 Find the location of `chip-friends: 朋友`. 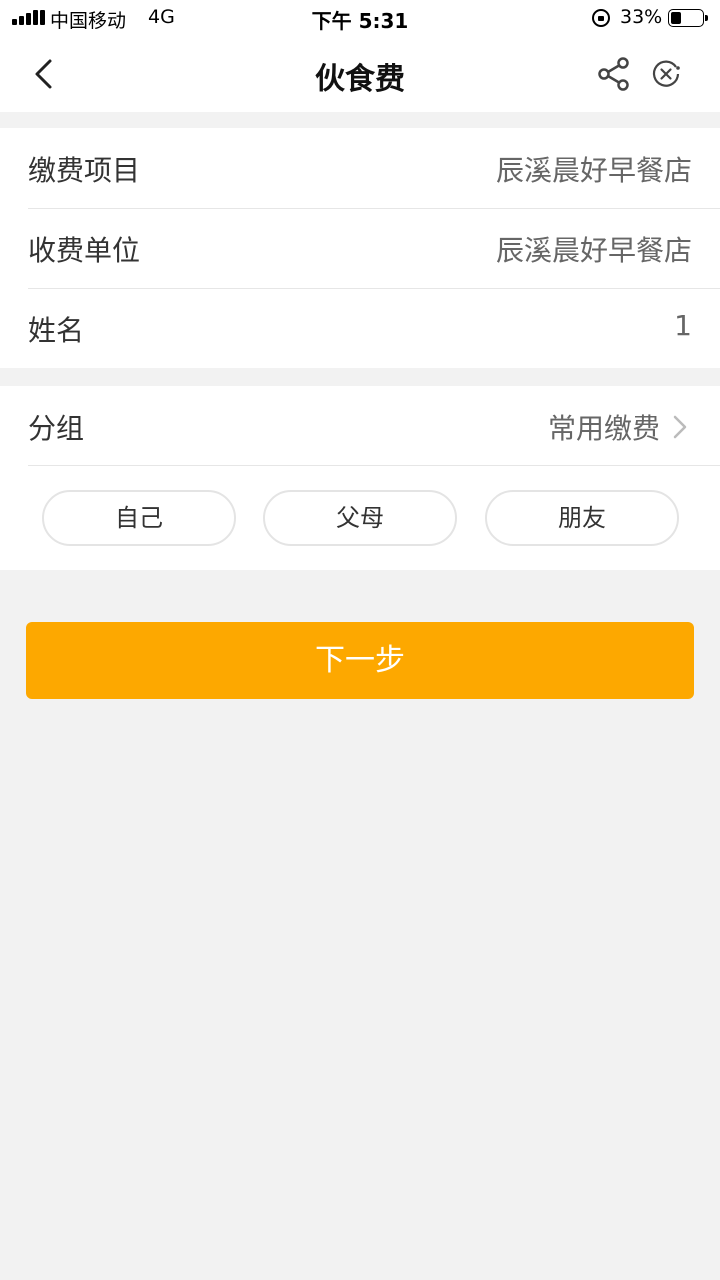

chip-friends: 朋友 is located at coordinates (582, 518).